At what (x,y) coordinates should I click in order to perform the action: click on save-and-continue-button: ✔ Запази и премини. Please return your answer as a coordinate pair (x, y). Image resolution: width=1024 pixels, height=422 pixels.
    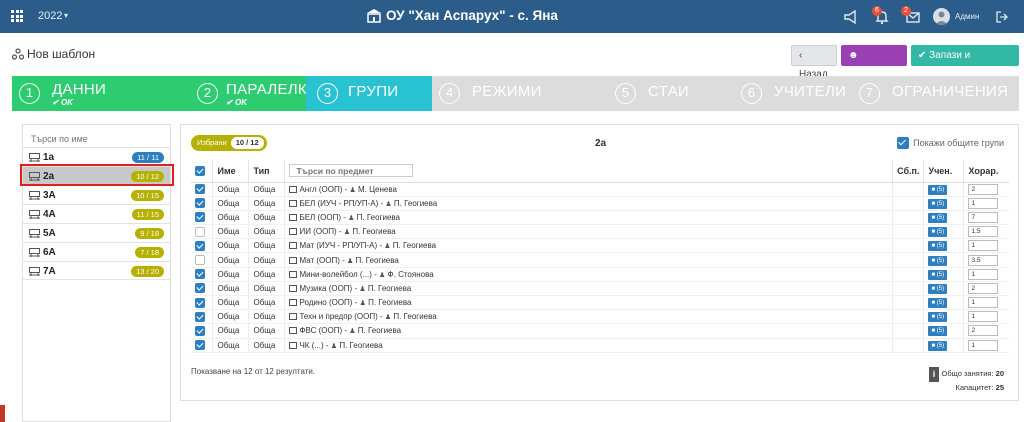
    Looking at the image, I should click on (965, 63).